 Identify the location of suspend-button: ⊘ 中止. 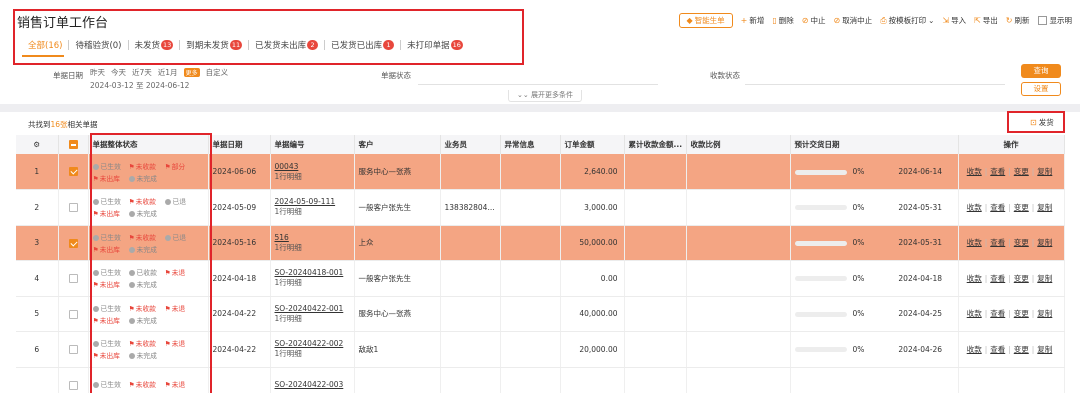
(814, 20).